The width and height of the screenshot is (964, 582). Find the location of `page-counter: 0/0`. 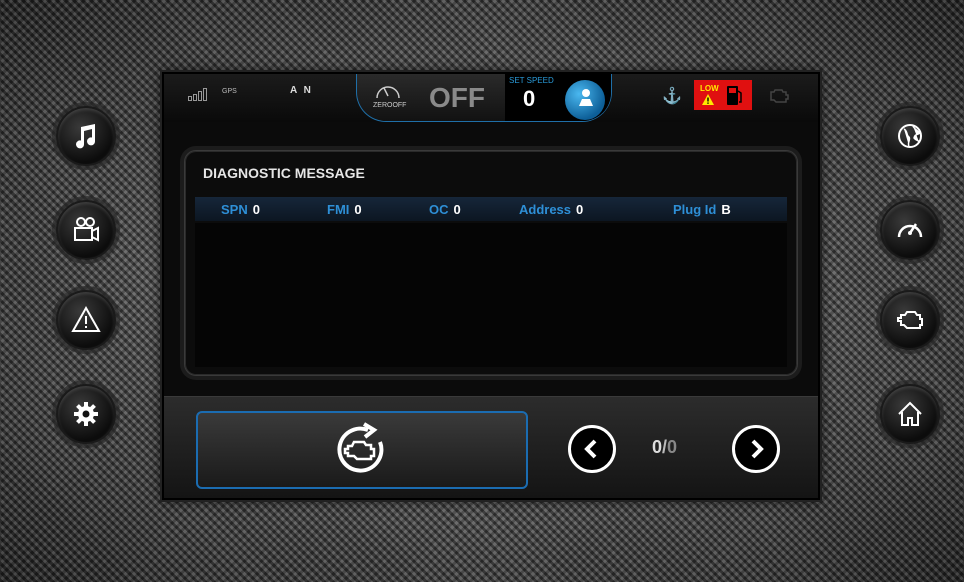

page-counter: 0/0 is located at coordinates (665, 447).